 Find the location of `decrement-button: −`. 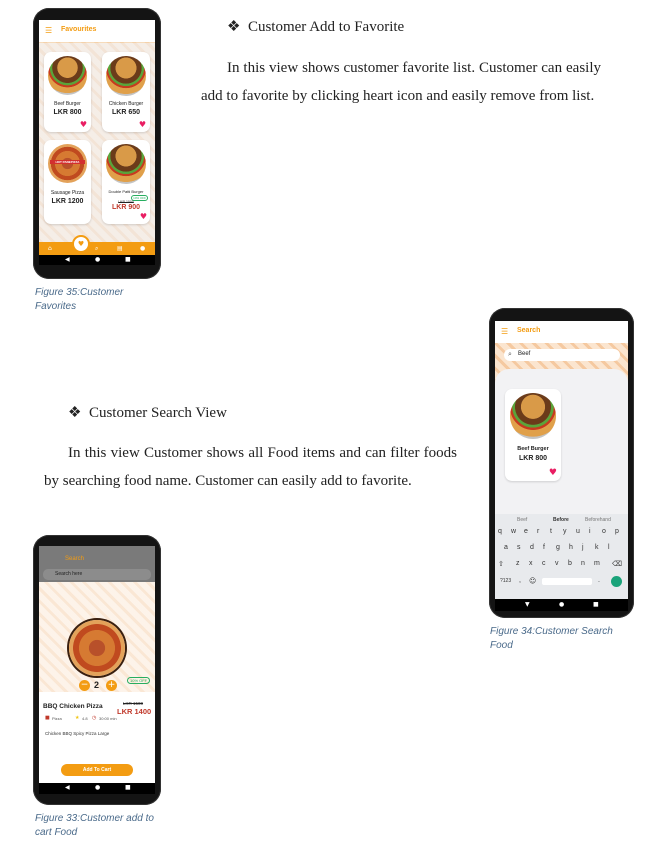

decrement-button: − is located at coordinates (84, 685).